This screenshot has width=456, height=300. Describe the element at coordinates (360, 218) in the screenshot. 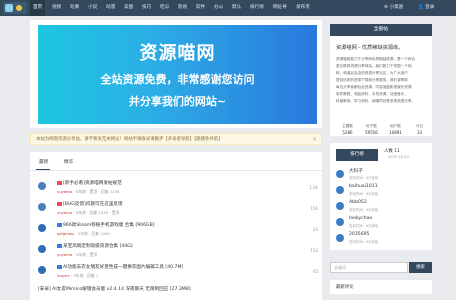

I see `user-name: lookychao` at that location.